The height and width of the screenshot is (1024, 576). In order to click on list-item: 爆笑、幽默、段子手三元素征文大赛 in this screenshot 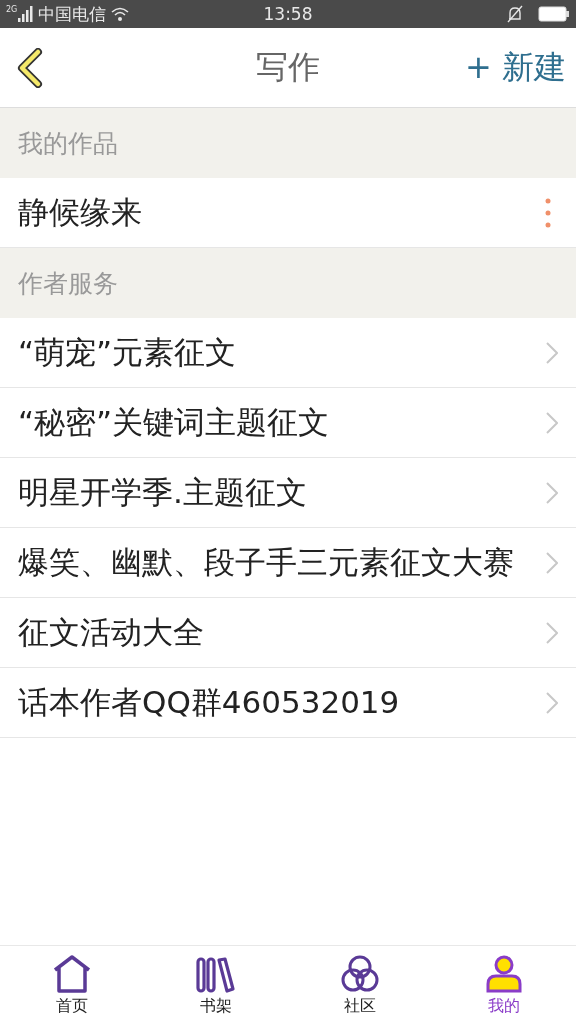, I will do `click(266, 562)`.